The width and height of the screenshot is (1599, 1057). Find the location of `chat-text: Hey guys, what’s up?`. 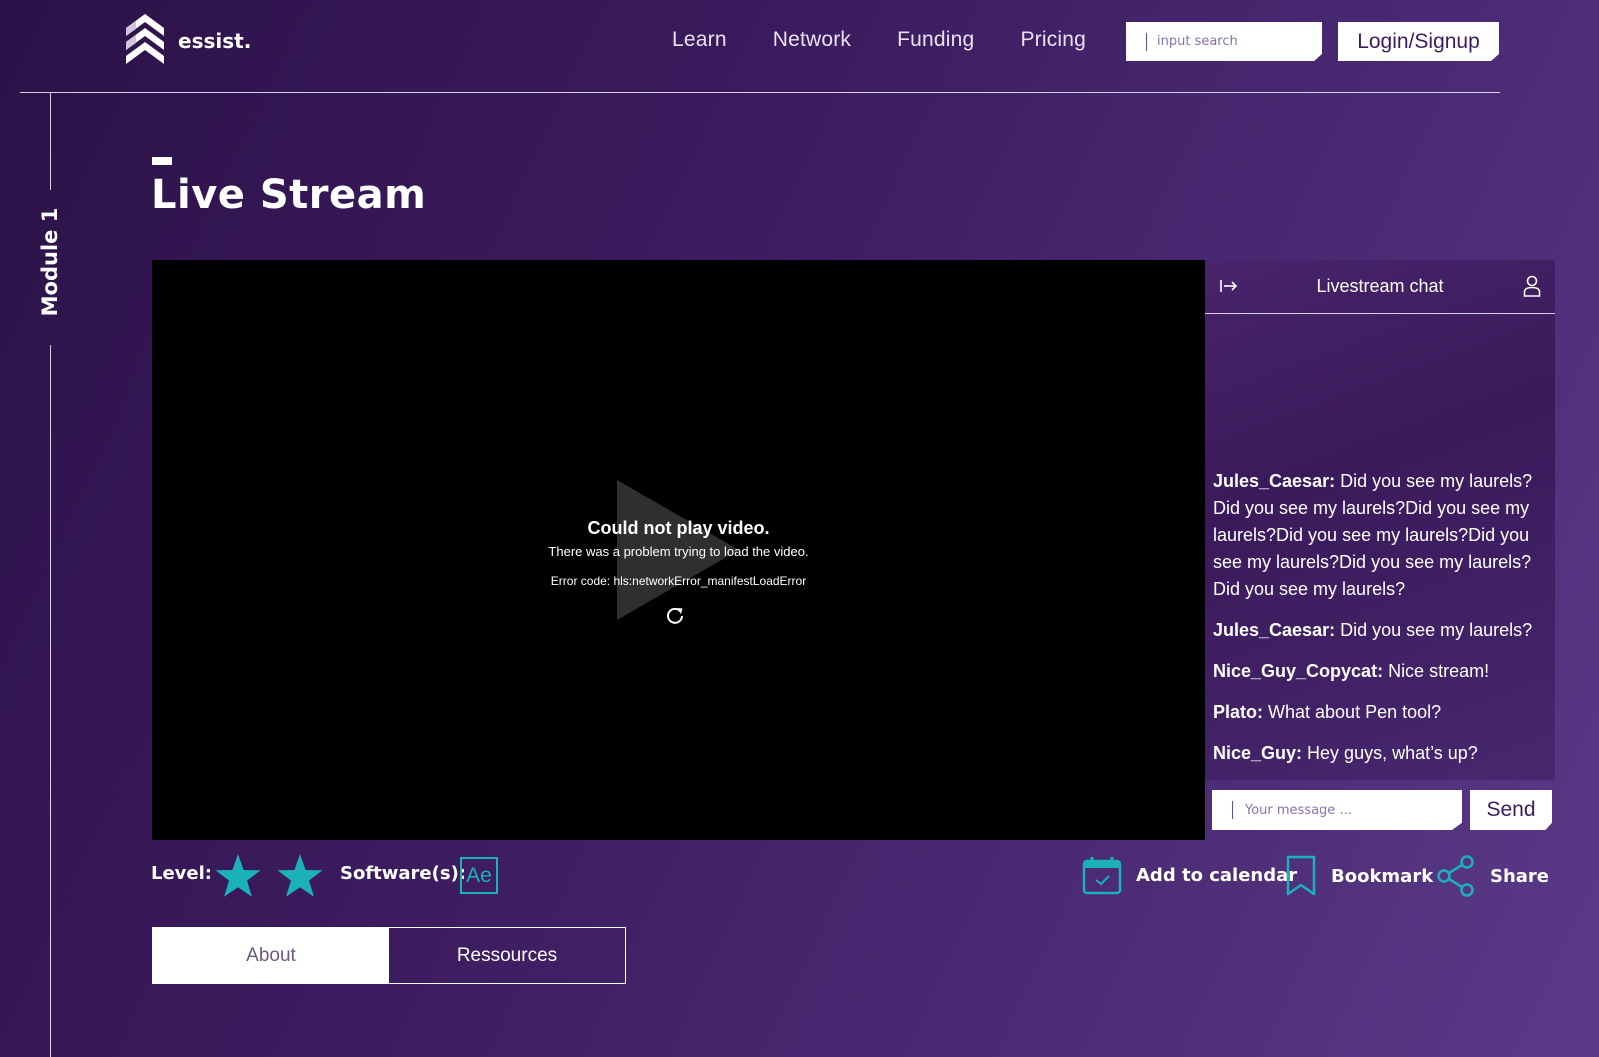

chat-text: Hey guys, what’s up? is located at coordinates (1390, 753).